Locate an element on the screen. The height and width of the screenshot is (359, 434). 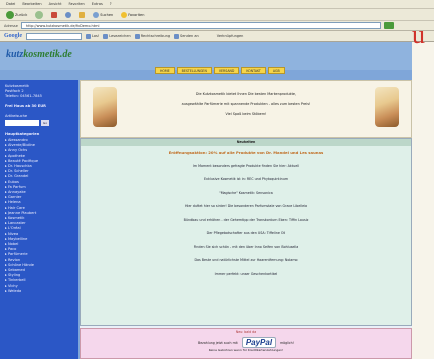
news-line: "Magische" Kosmetik: Sensonica is located at coordinates (246, 194).